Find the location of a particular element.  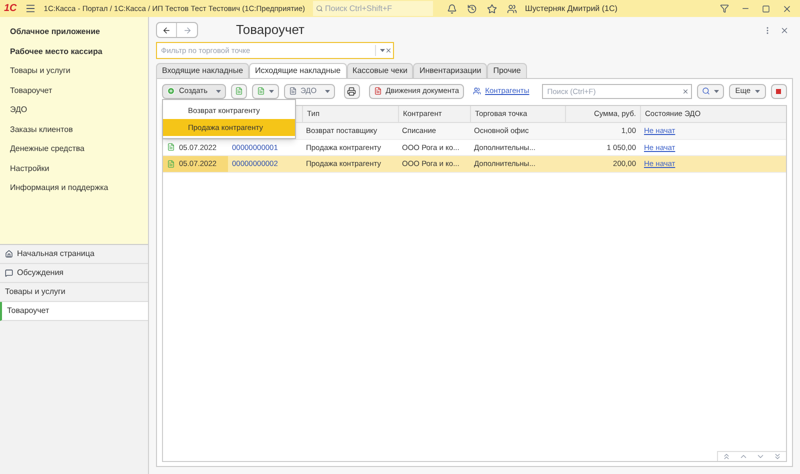

chat-icon is located at coordinates (9, 273).